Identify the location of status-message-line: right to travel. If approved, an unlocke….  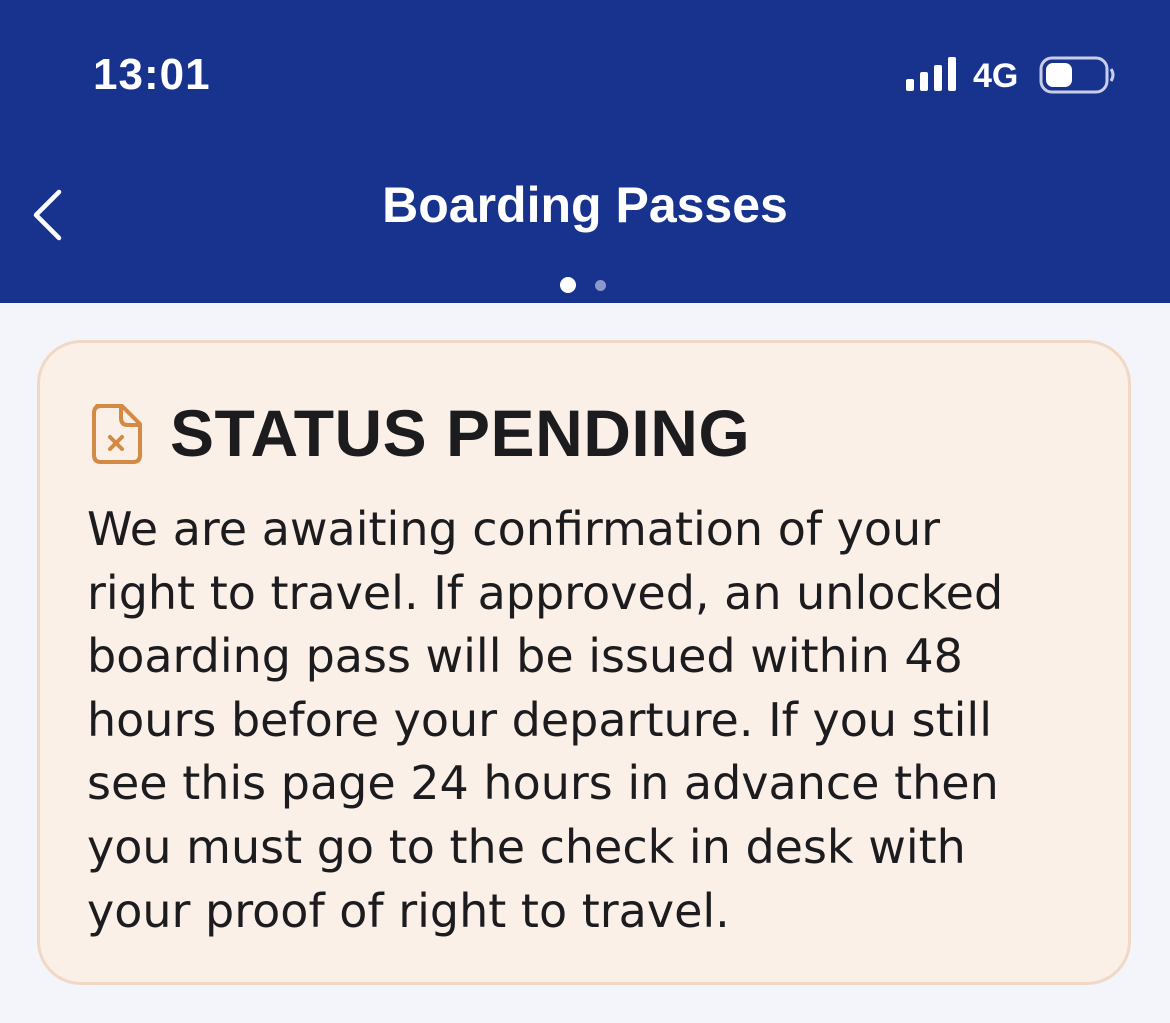
(545, 592).